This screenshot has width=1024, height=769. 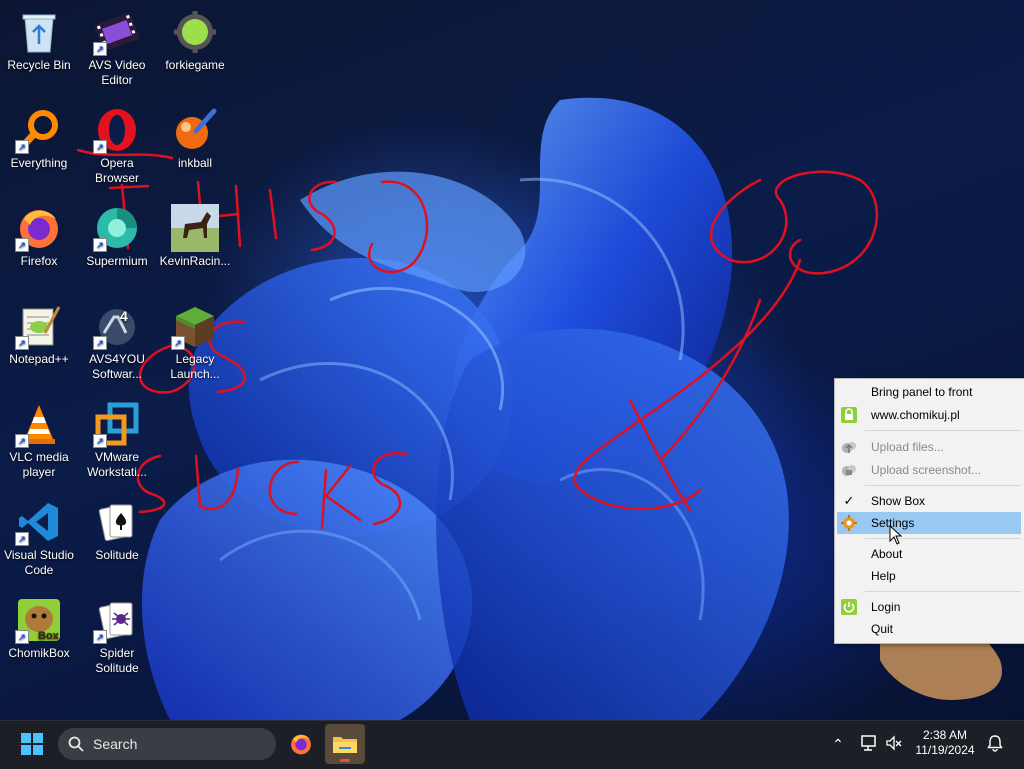 I want to click on tray-overflow-chevron-icon: ⌃, so click(x=838, y=744).